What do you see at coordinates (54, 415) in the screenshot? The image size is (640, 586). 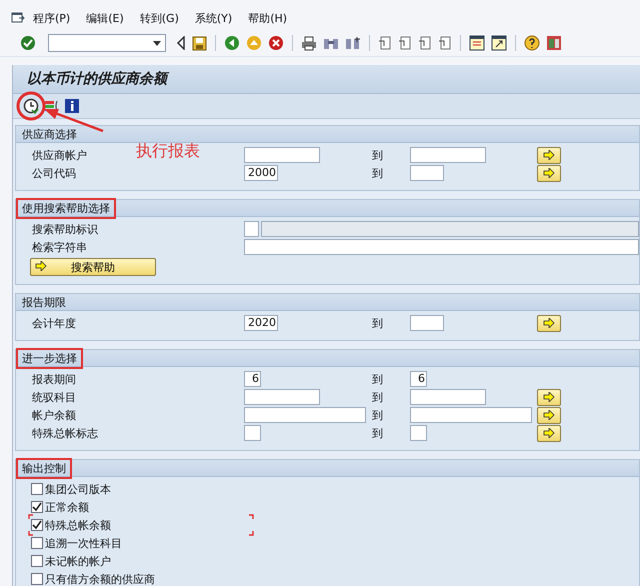 I see `field-label: 帐户余额` at bounding box center [54, 415].